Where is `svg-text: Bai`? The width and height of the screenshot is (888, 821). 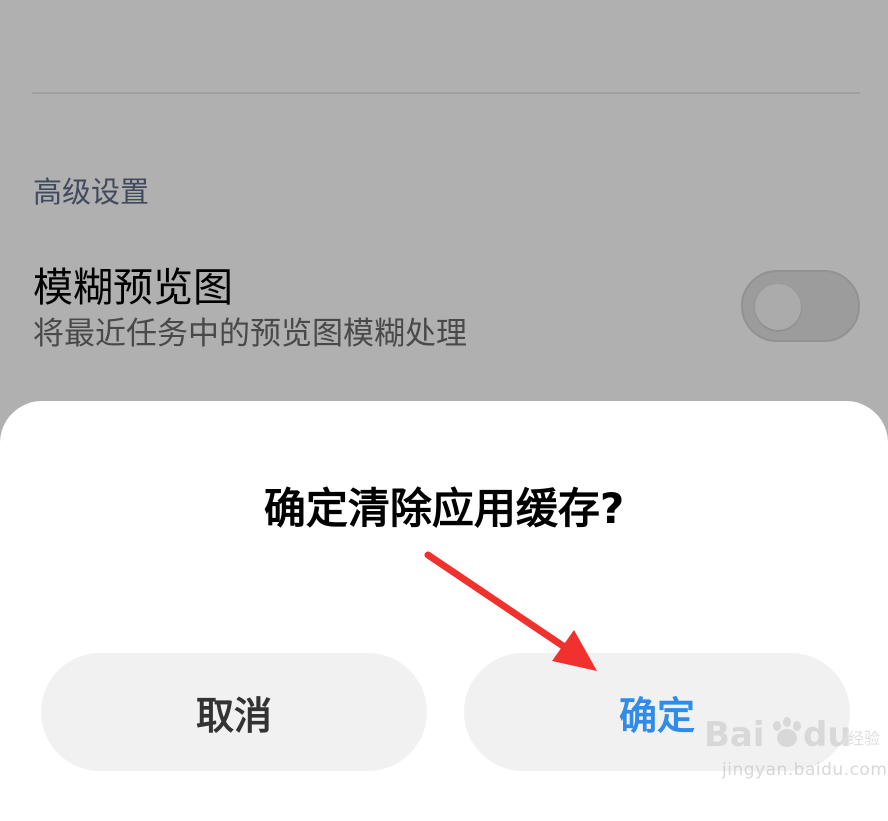 svg-text: Bai is located at coordinates (734, 735).